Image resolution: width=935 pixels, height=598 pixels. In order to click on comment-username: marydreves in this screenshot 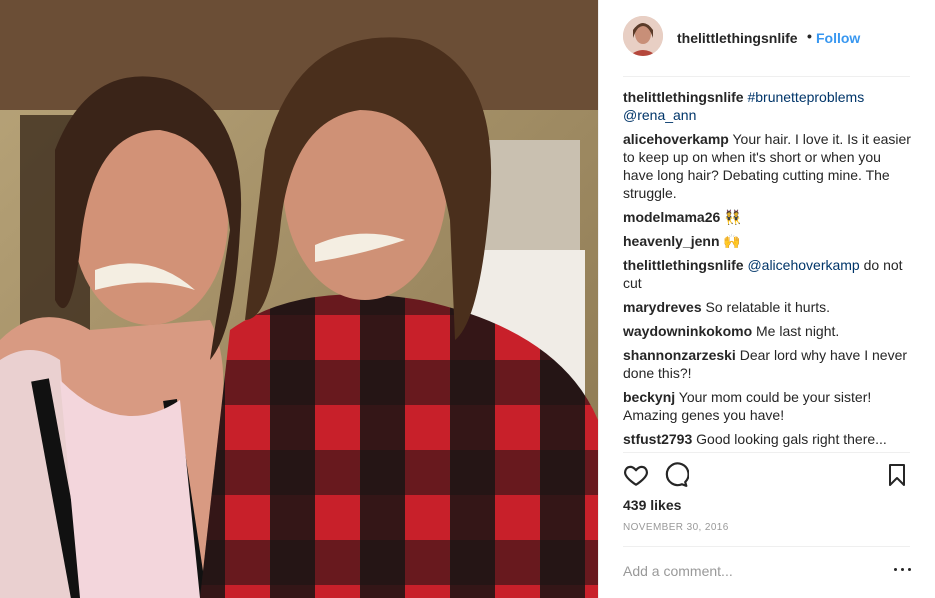, I will do `click(662, 307)`.